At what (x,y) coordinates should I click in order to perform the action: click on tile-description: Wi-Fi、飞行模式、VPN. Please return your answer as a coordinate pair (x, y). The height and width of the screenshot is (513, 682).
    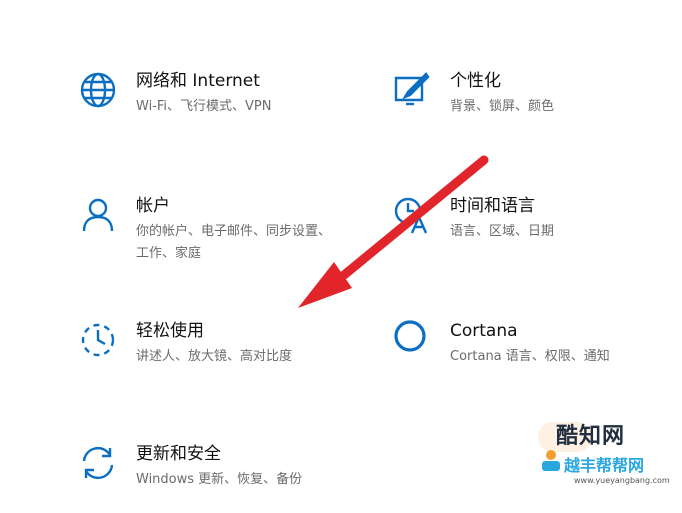
    Looking at the image, I should click on (204, 106).